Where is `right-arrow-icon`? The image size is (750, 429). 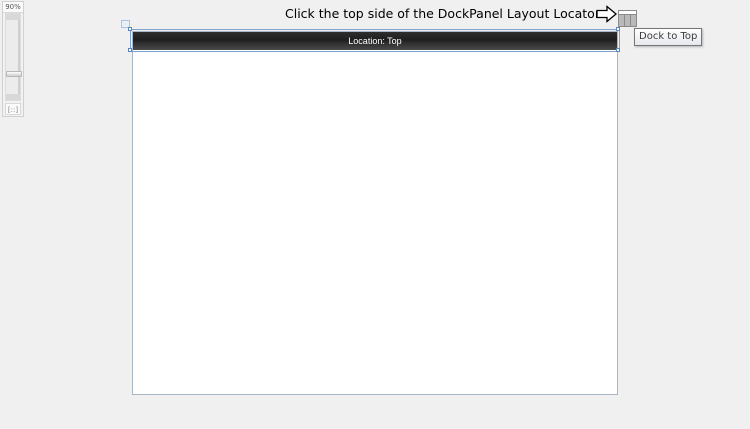 right-arrow-icon is located at coordinates (607, 14).